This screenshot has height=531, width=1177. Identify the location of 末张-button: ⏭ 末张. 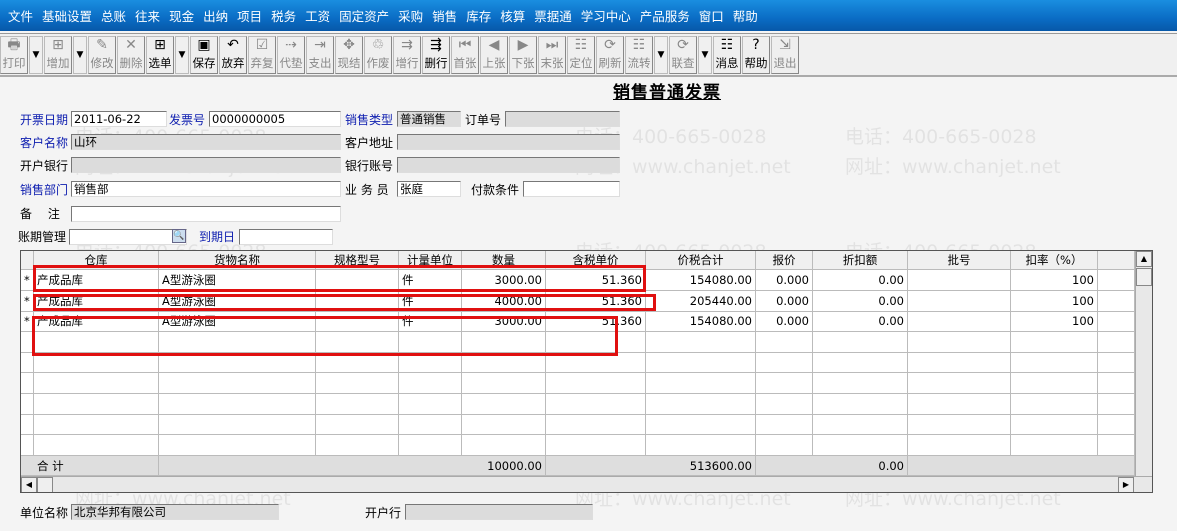
(552, 55).